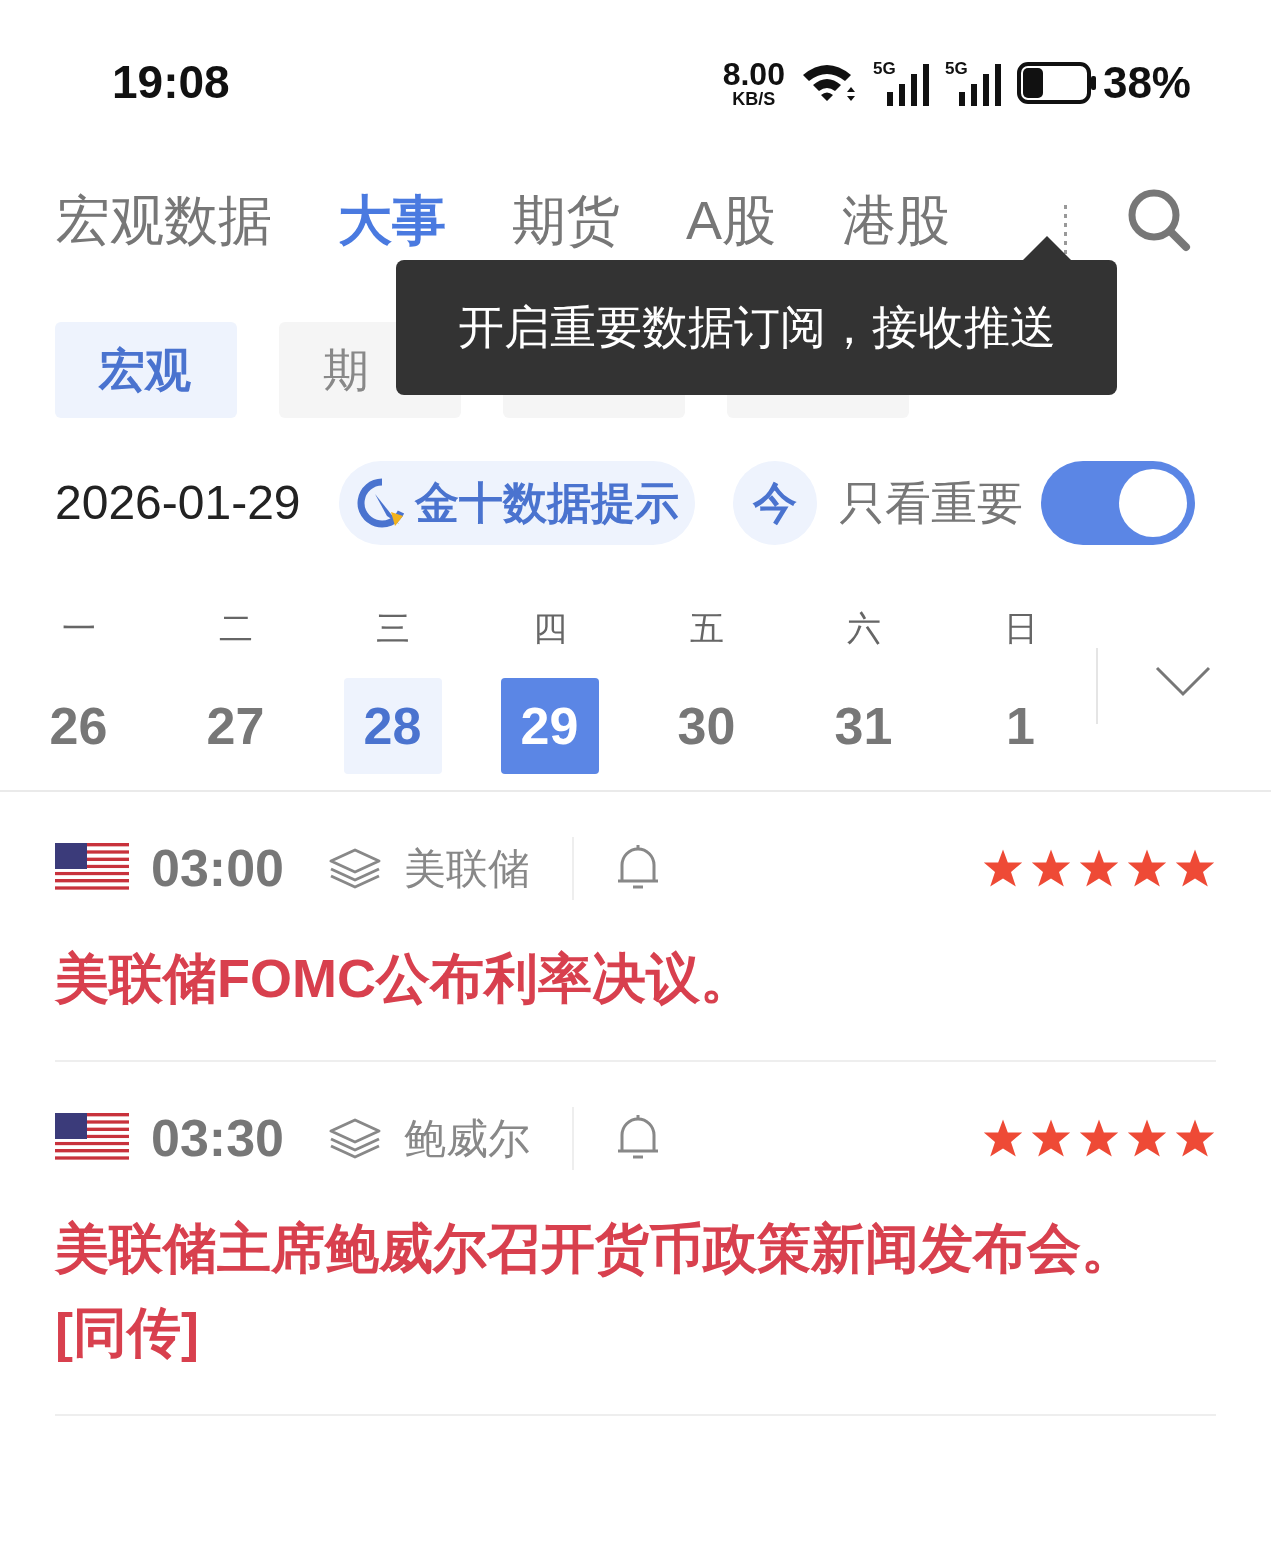  What do you see at coordinates (146, 370) in the screenshot?
I see `filter-tab: 宏观` at bounding box center [146, 370].